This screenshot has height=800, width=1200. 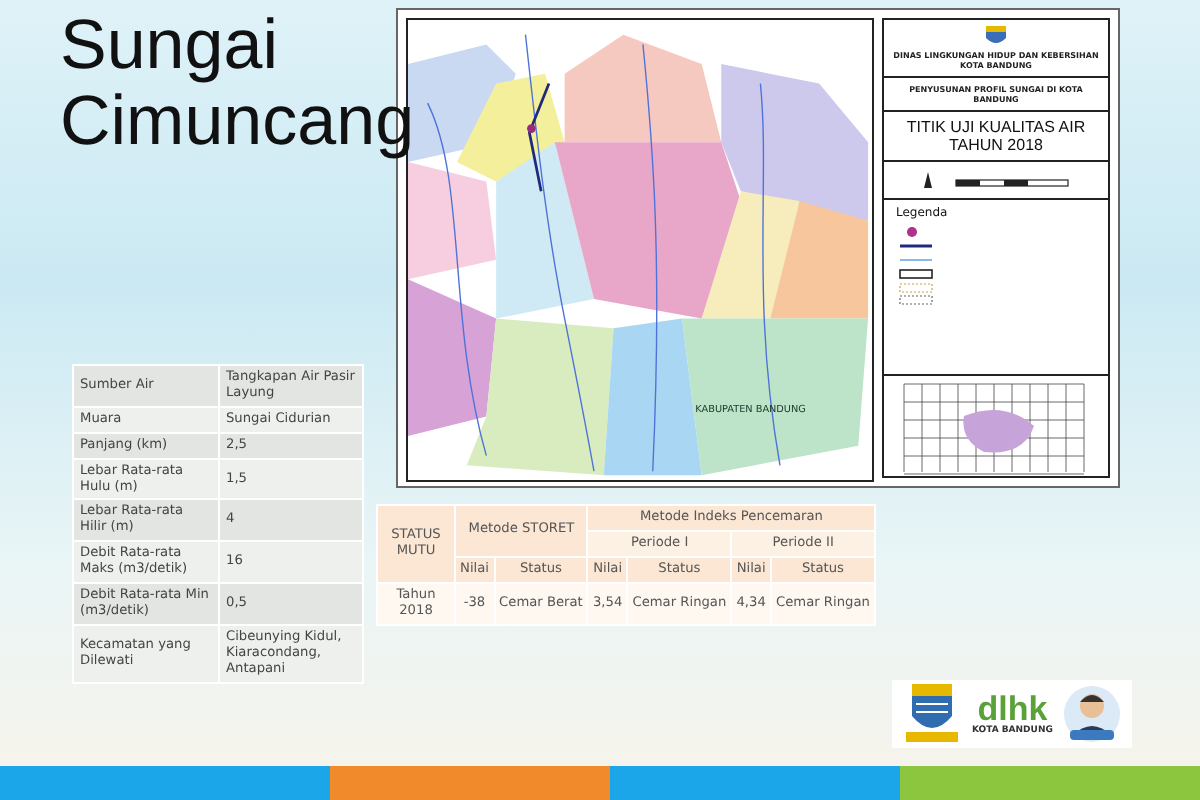 I want to click on mascot-icon, so click(x=1092, y=714).